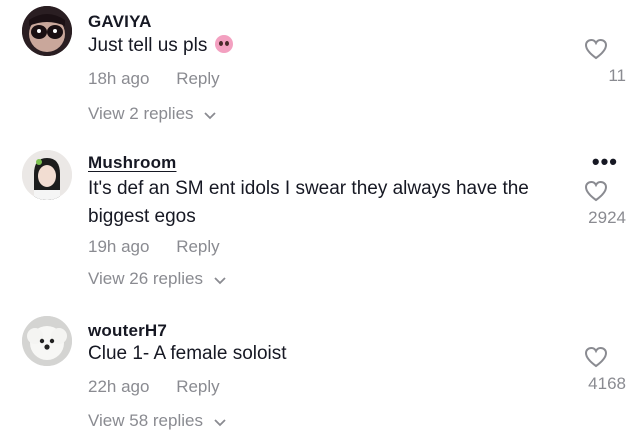  Describe the element at coordinates (132, 163) in the screenshot. I see `comment-username: Mushroom` at that location.